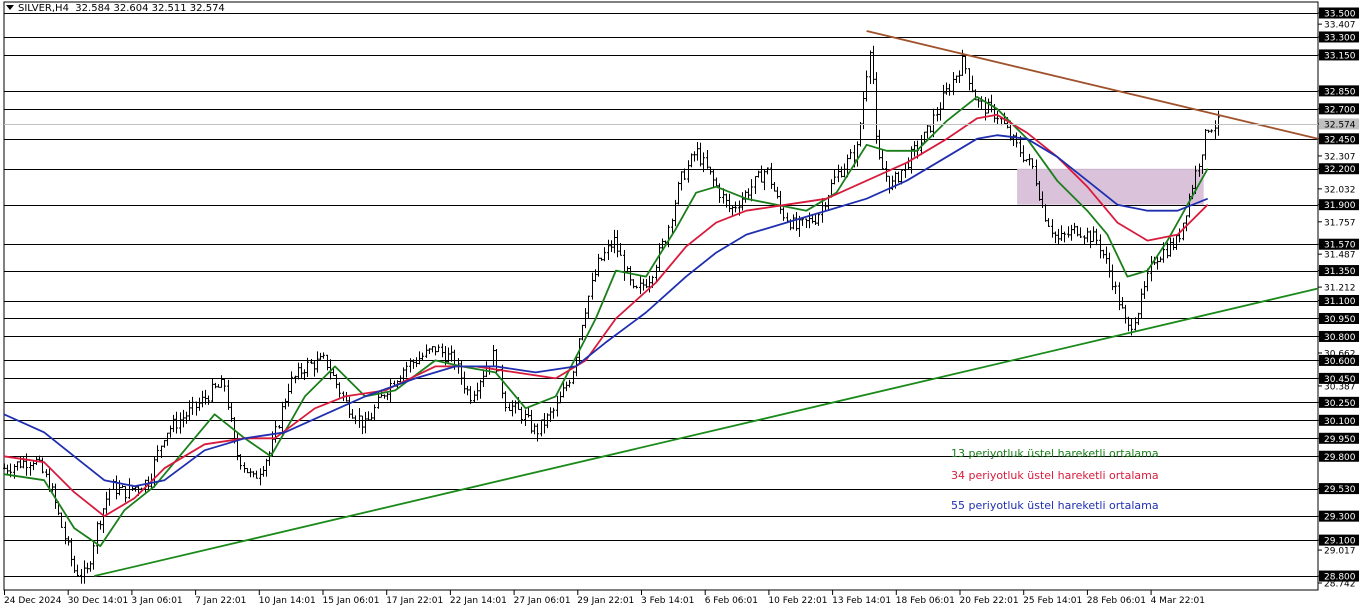 This screenshot has height=611, width=1362. I want to click on legend-ema34-label: 34 periyotluk üstel hareketli ortalama, so click(1055, 475).